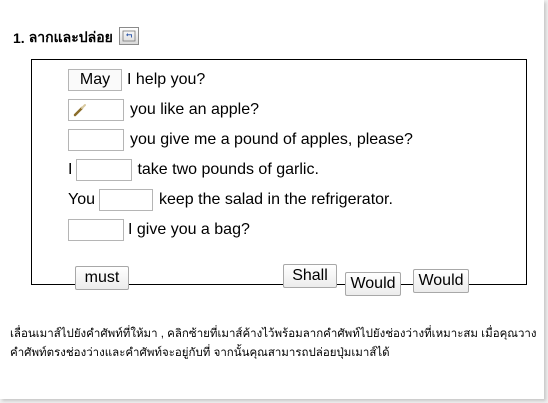 This screenshot has width=548, height=403. I want to click on reset-icon, so click(128, 36).